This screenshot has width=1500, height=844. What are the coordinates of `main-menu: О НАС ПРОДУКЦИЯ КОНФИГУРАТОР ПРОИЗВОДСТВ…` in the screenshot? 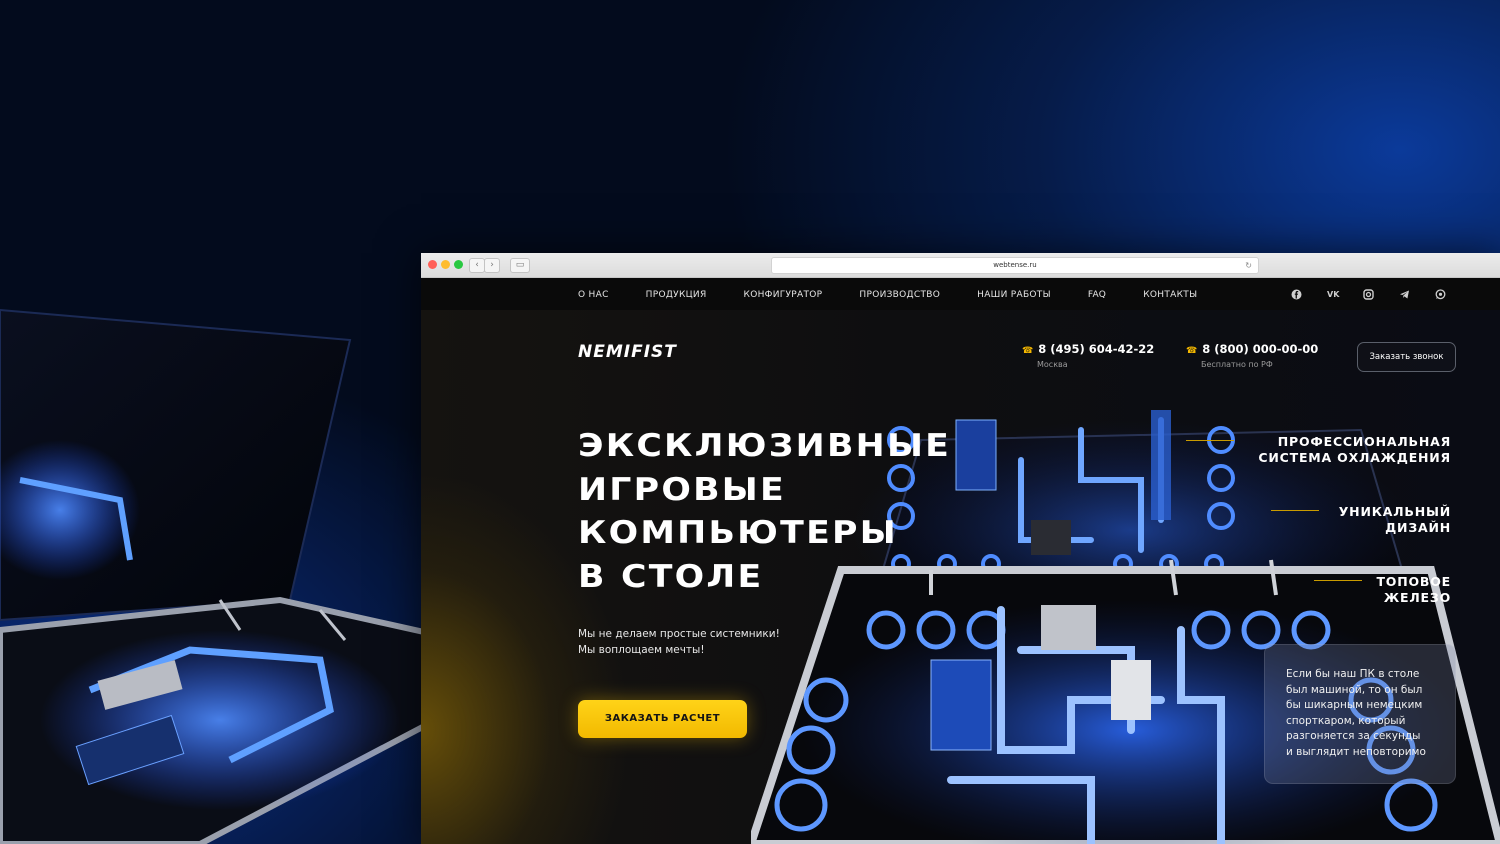 It's located at (906, 294).